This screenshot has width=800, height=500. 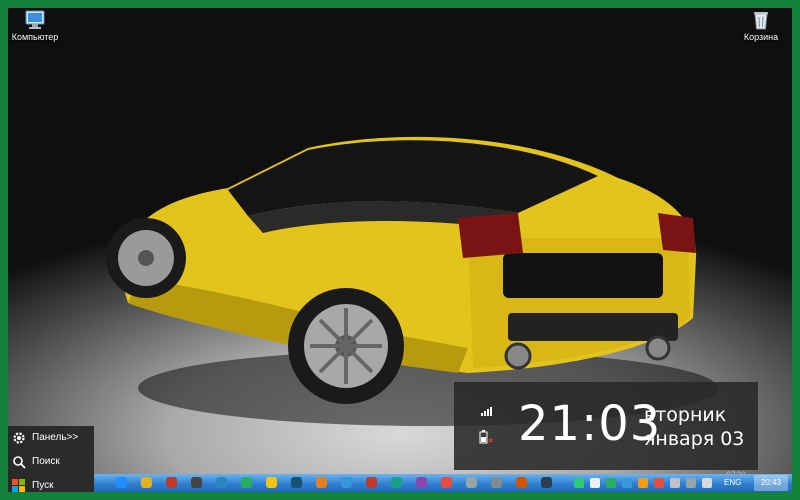 I want to click on desktop-icon-label: Компьютер, so click(x=35, y=37).